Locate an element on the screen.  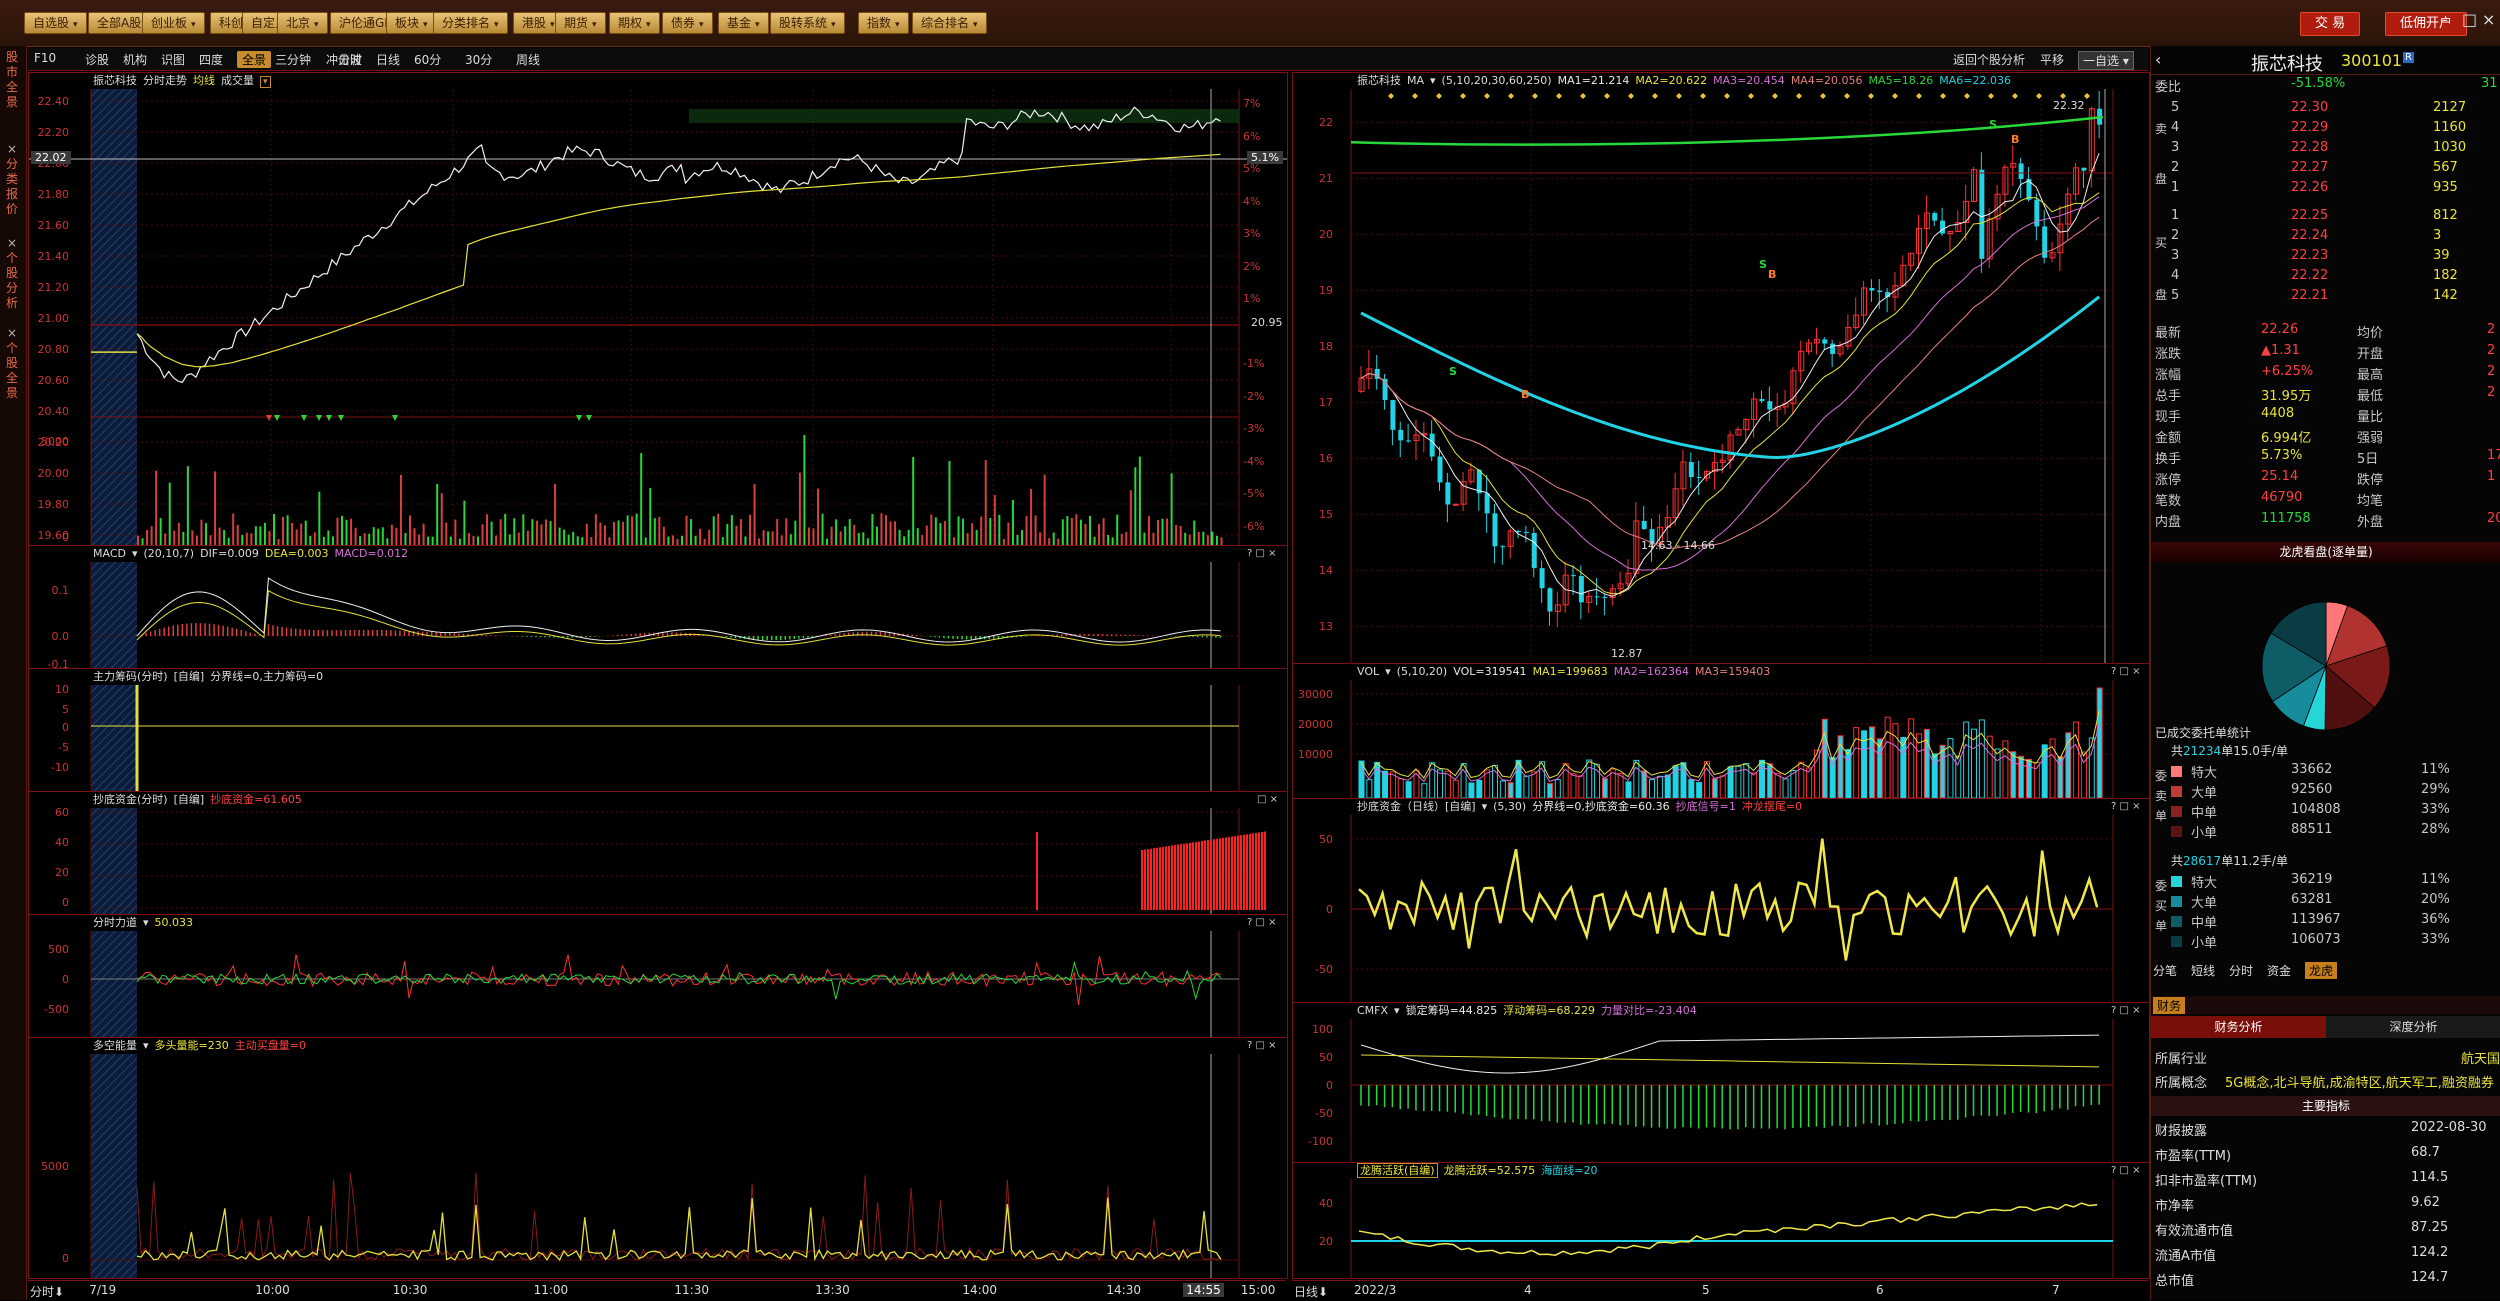
stat-row: 涨停 25.14 跌停 1 is located at coordinates (2325, 478).